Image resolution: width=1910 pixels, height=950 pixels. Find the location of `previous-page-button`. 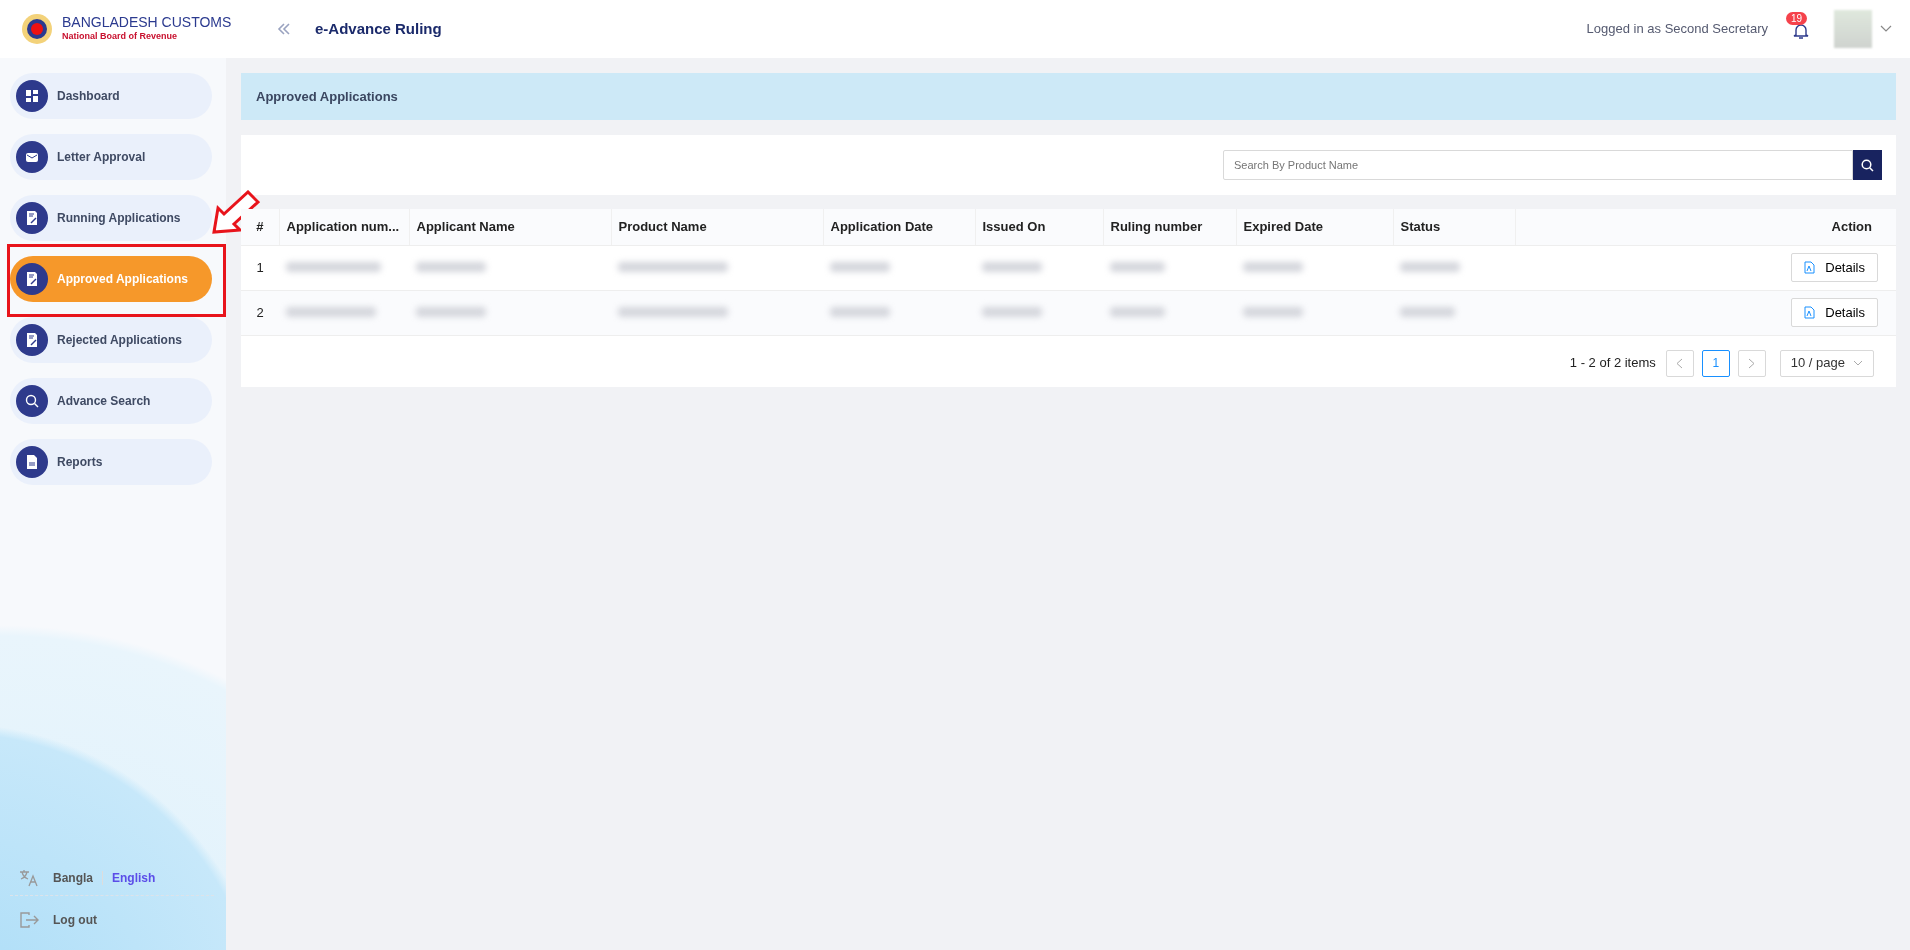

previous-page-button is located at coordinates (1679, 363).